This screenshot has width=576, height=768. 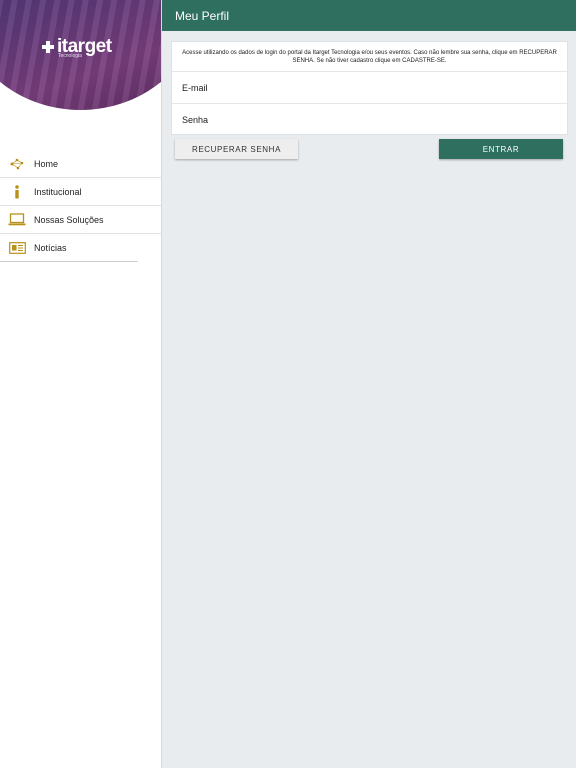 What do you see at coordinates (48, 47) in the screenshot?
I see `logo-mark-icon` at bounding box center [48, 47].